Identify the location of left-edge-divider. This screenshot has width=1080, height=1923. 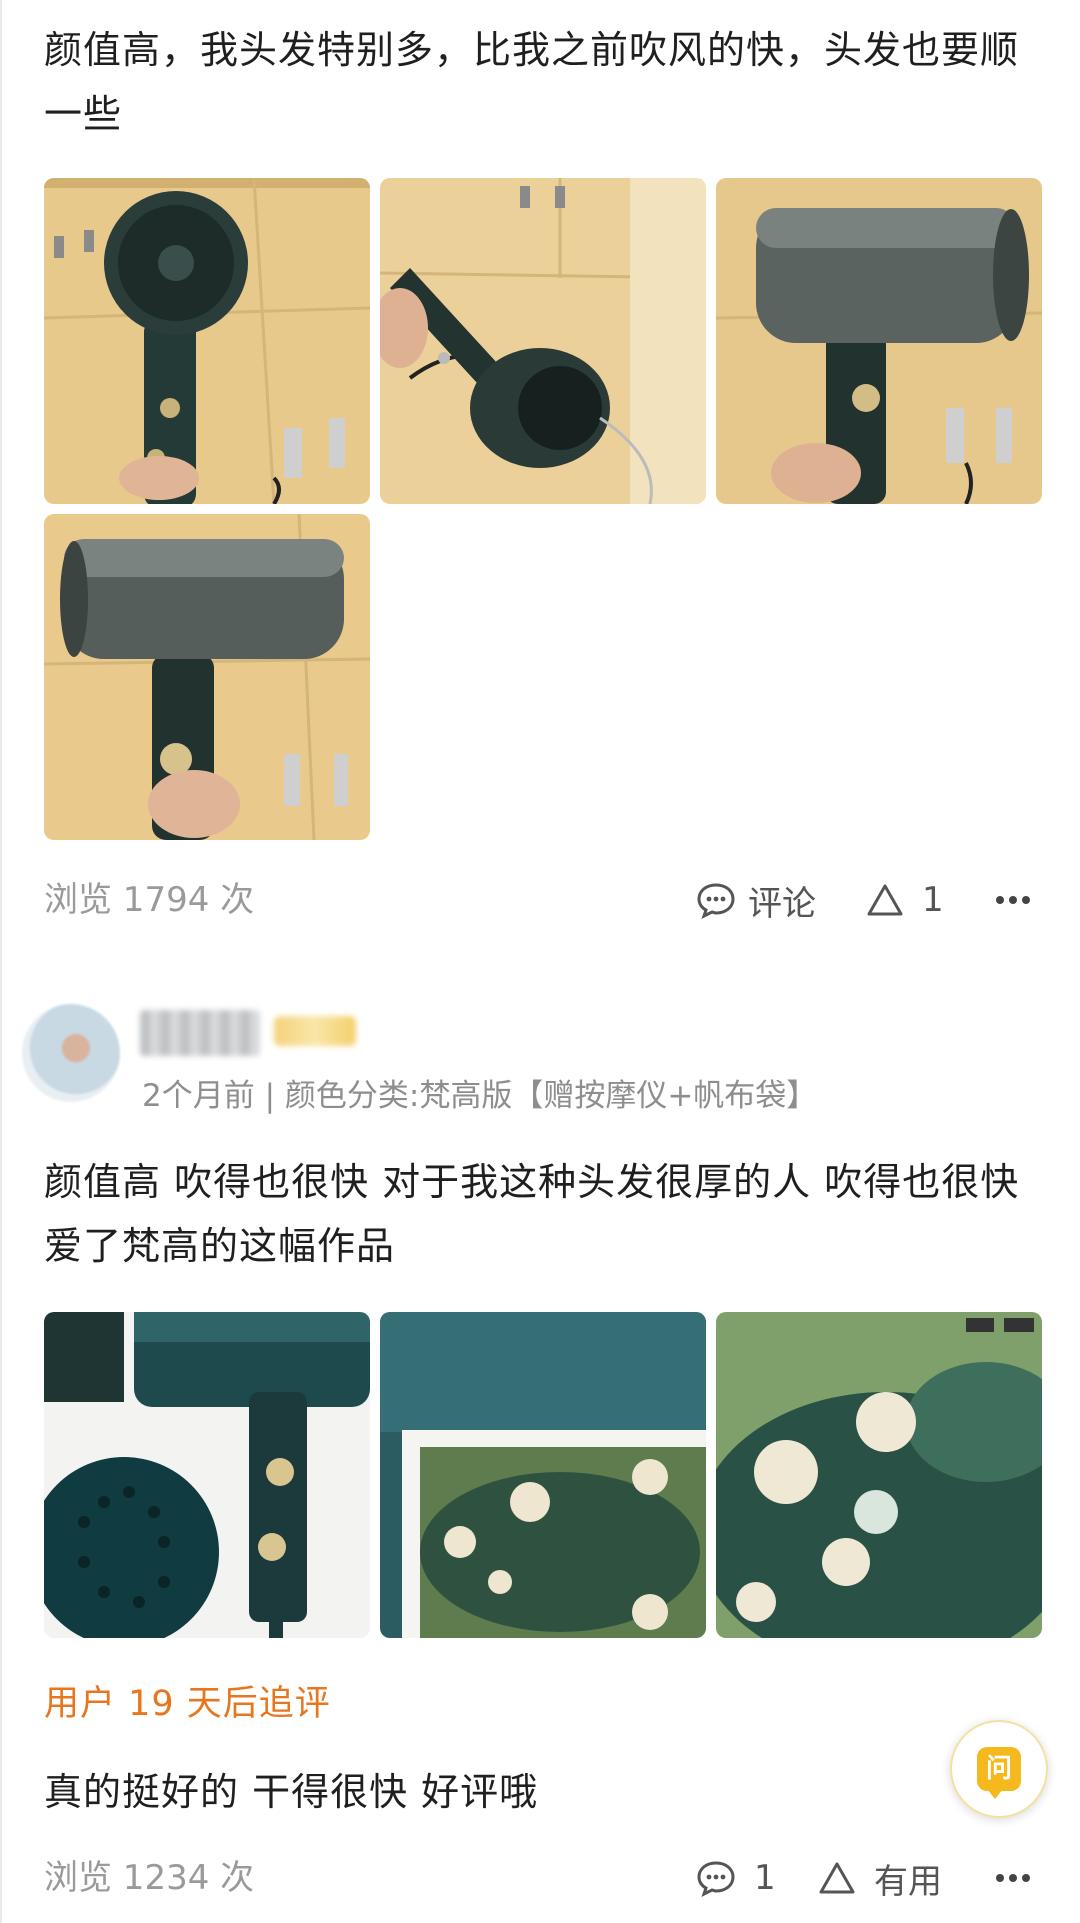
(1, 961).